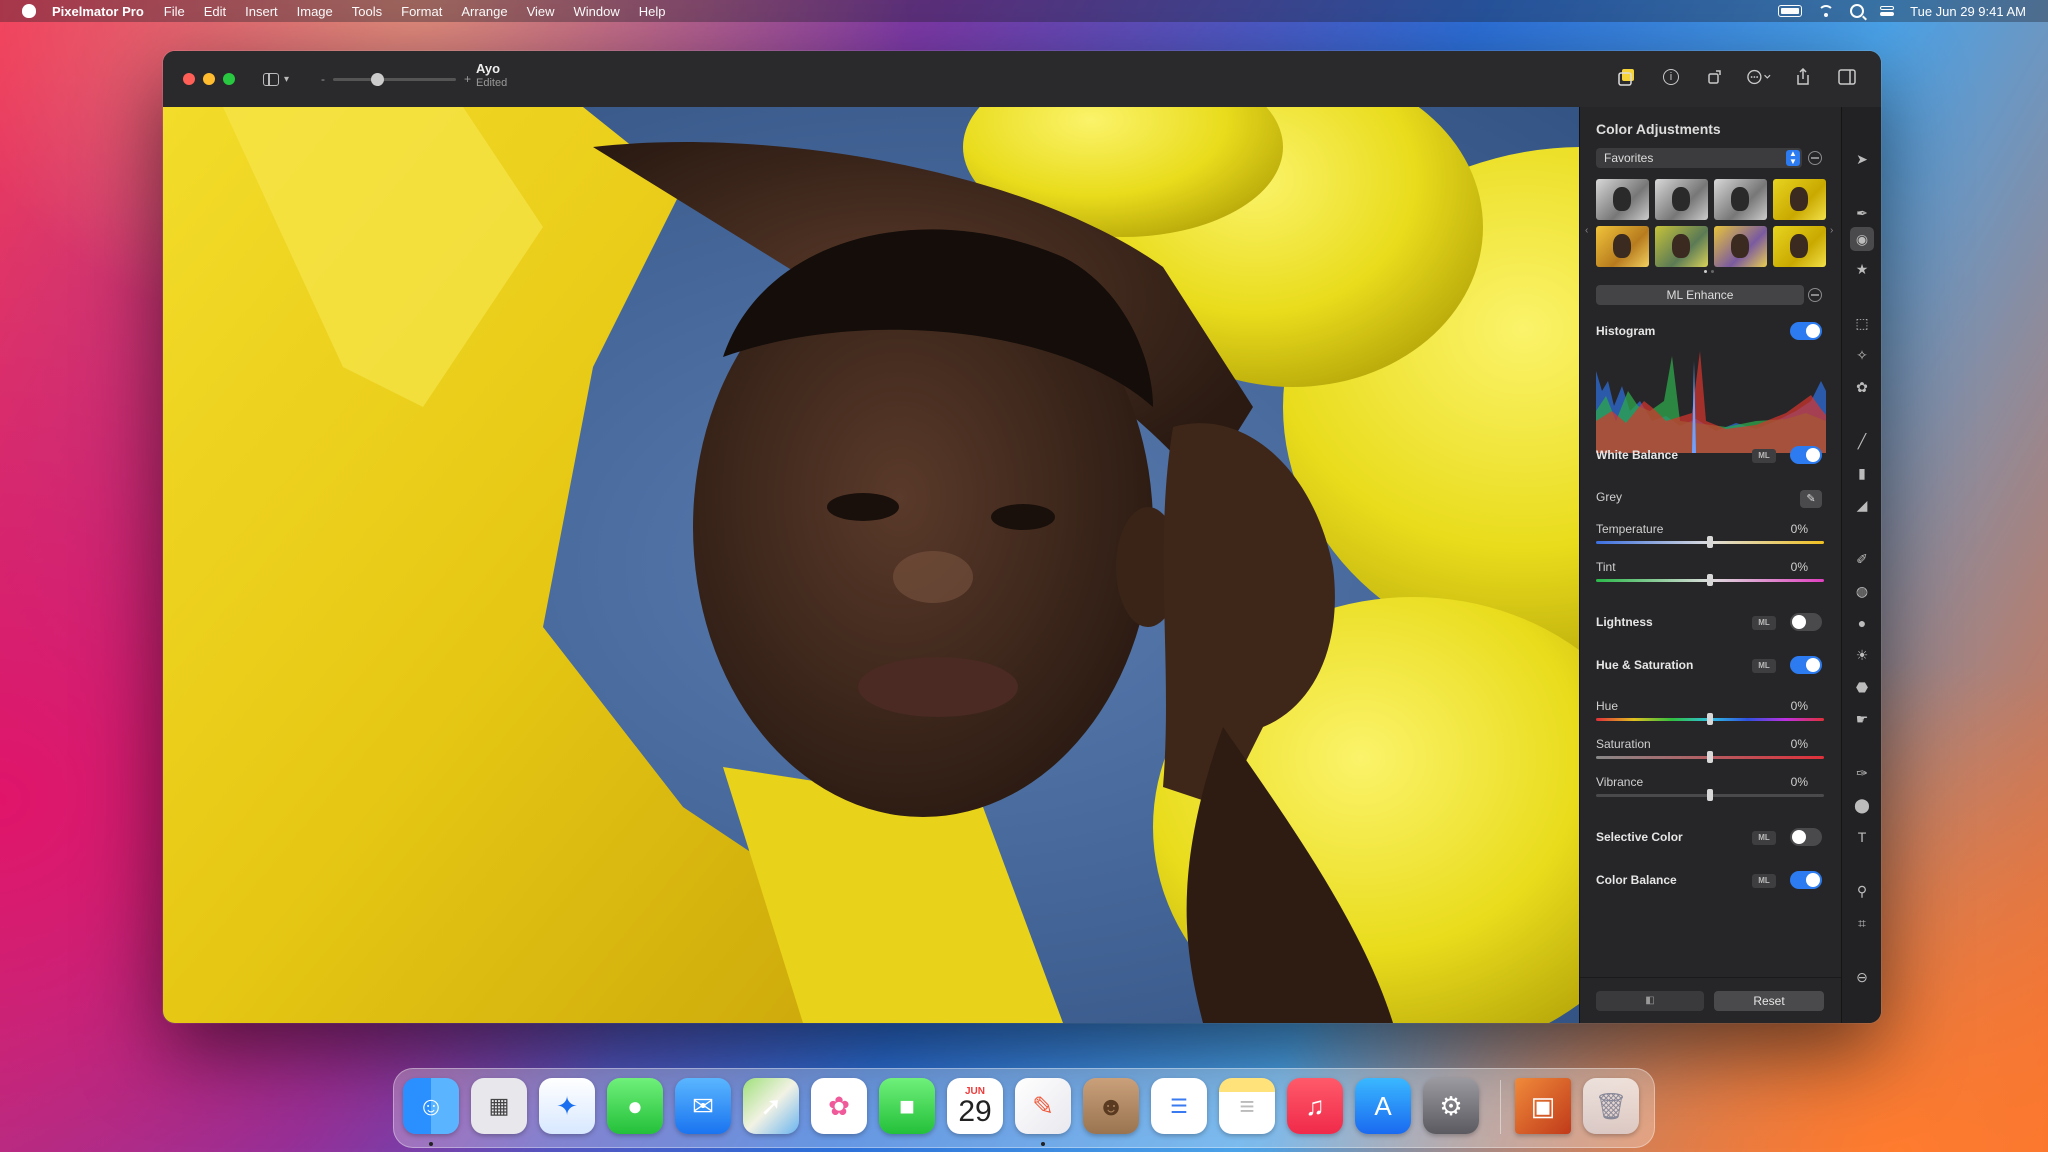  Describe the element at coordinates (1627, 77) in the screenshot. I see `color-adjustments-toolbar-button` at that location.